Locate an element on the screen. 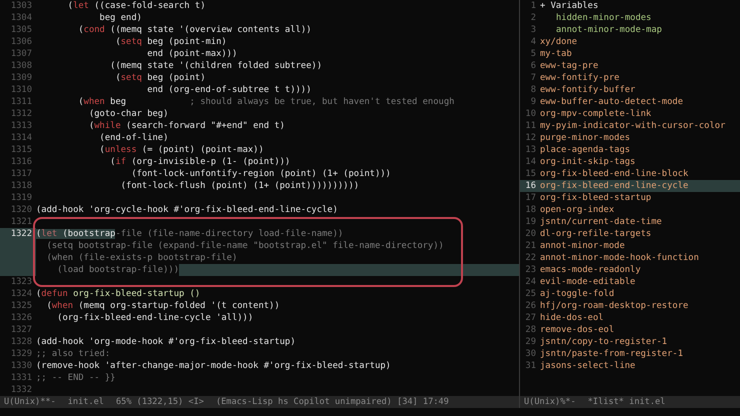 This screenshot has height=416, width=740. code-line: (load bootstrap-file))) is located at coordinates (117, 270).